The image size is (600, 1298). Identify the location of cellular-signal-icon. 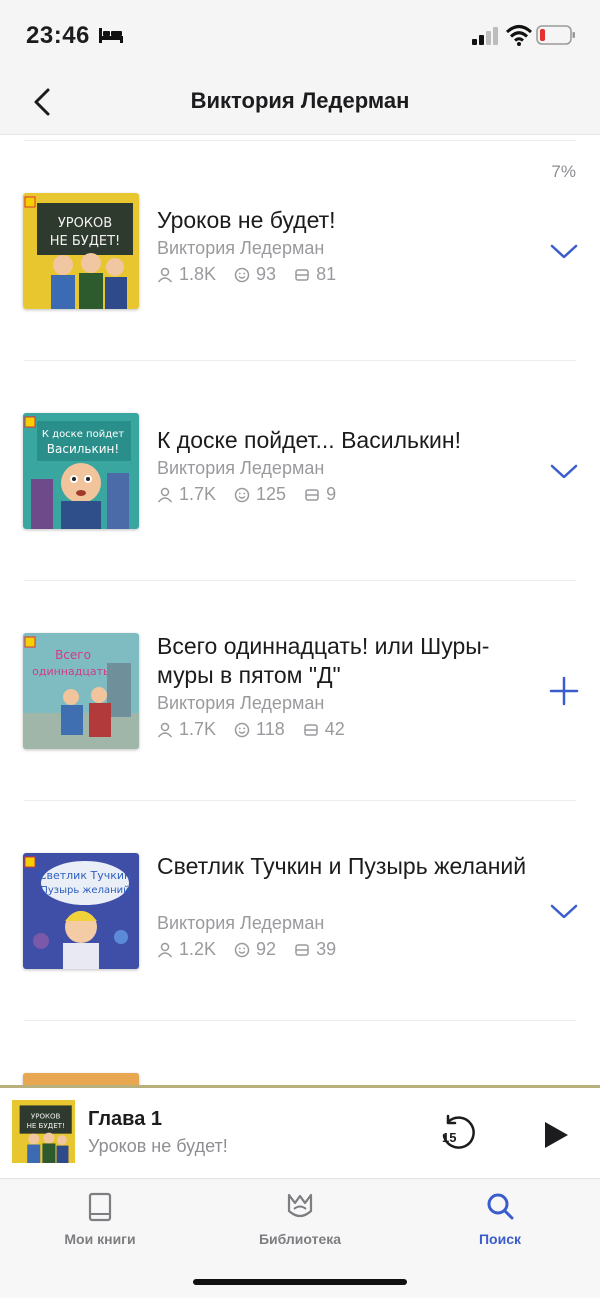
(485, 36).